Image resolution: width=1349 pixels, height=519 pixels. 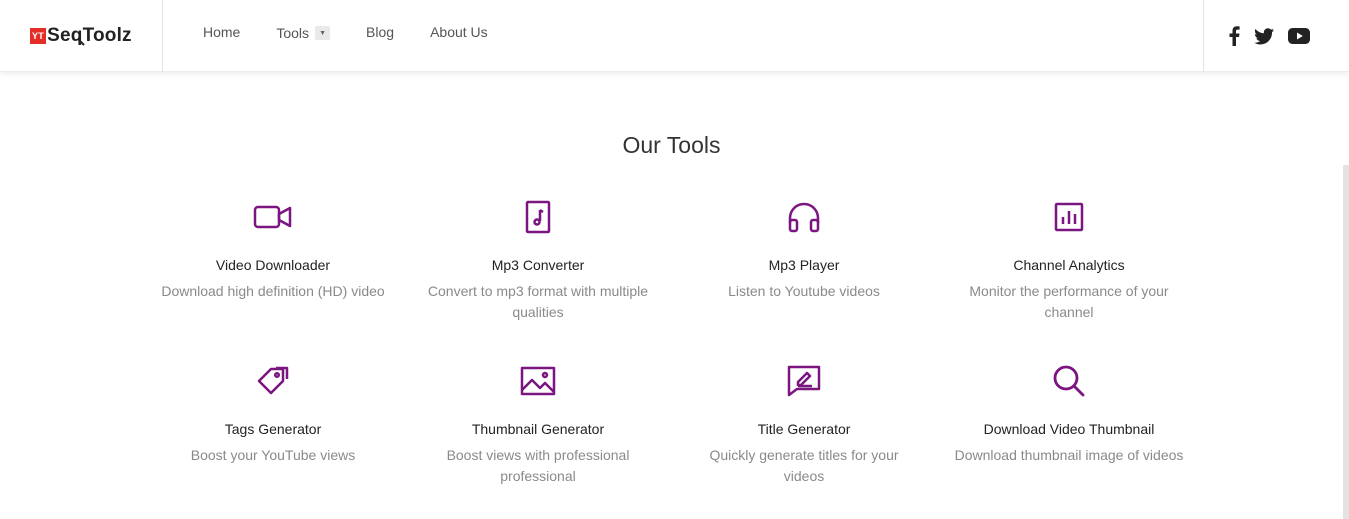 What do you see at coordinates (1264, 36) in the screenshot?
I see `twitter-icon` at bounding box center [1264, 36].